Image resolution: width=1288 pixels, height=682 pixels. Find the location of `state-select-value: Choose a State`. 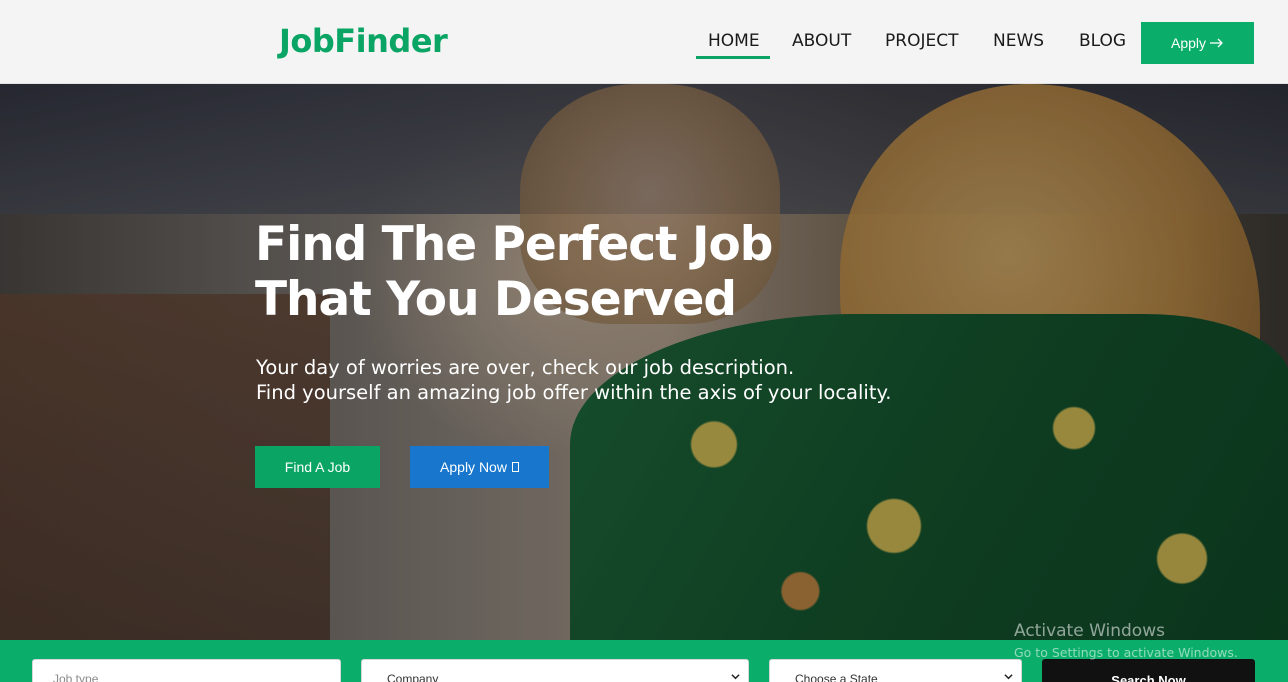

state-select-value: Choose a State is located at coordinates (836, 677).